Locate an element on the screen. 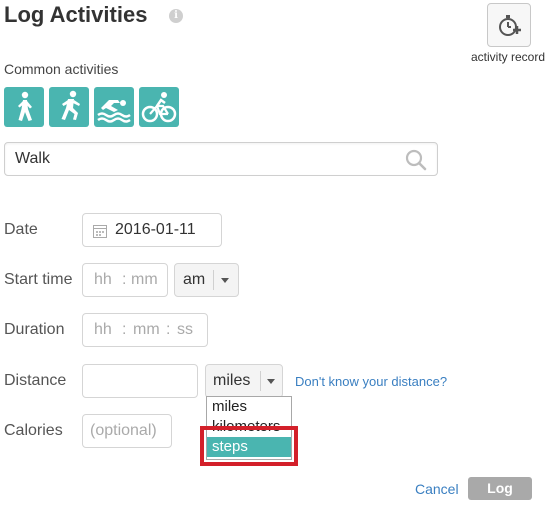 The width and height of the screenshot is (550, 510). distance-input is located at coordinates (140, 381).